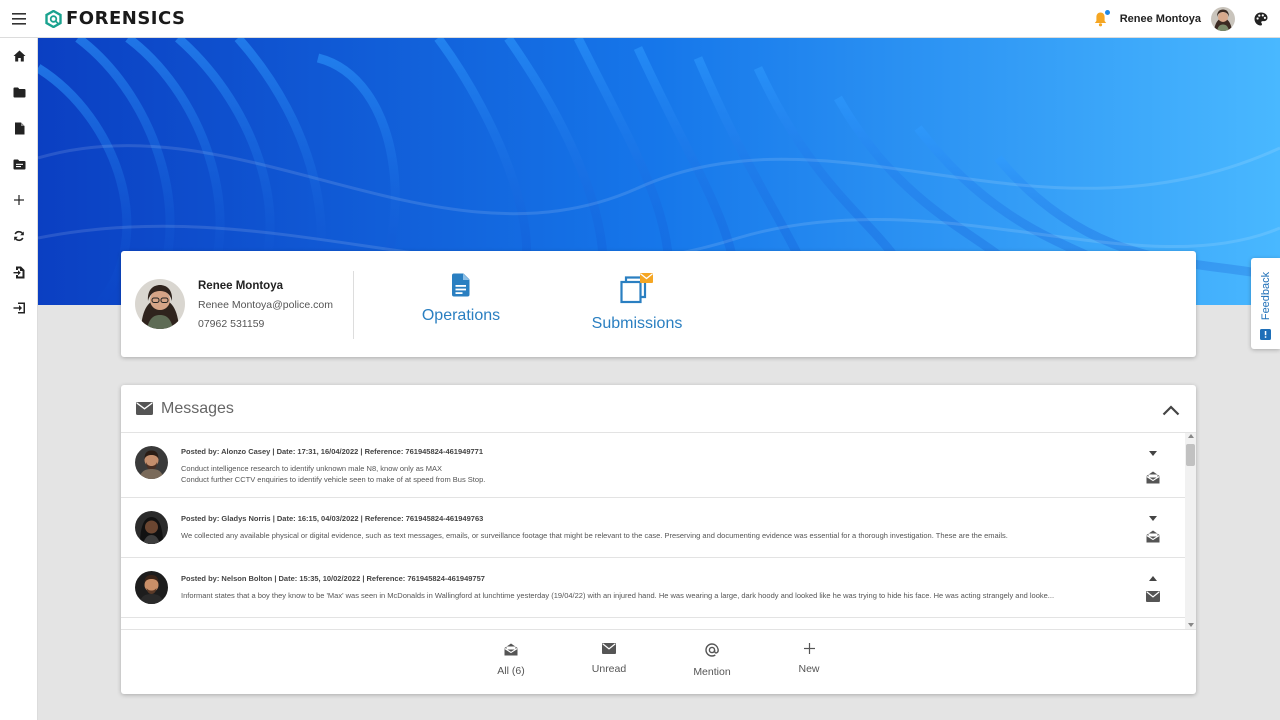 This screenshot has width=1280, height=720. What do you see at coordinates (19, 379) in the screenshot?
I see `sidebar` at bounding box center [19, 379].